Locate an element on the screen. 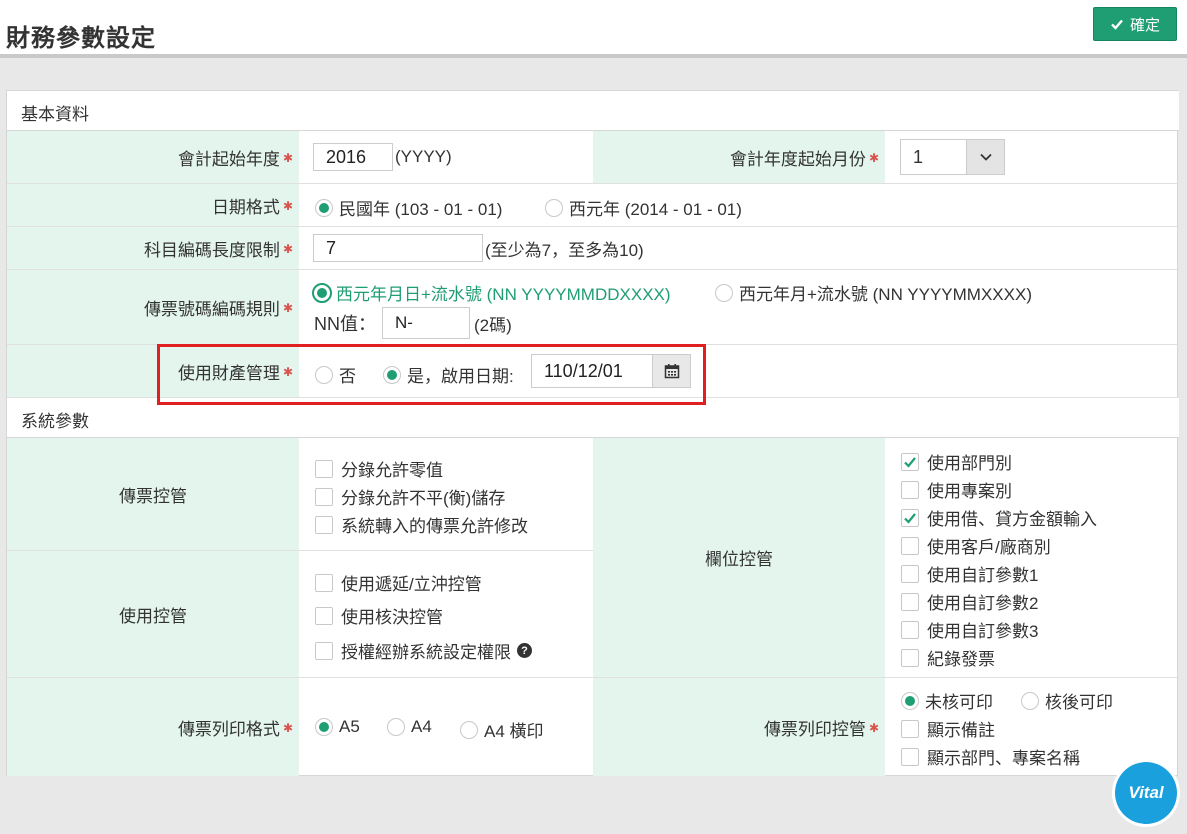 This screenshot has width=1187, height=834. row-fiscal: 會計起始年度 ✱ 2016 (YYYY) 會計年度起始月份 ✱ 1 is located at coordinates (593, 157).